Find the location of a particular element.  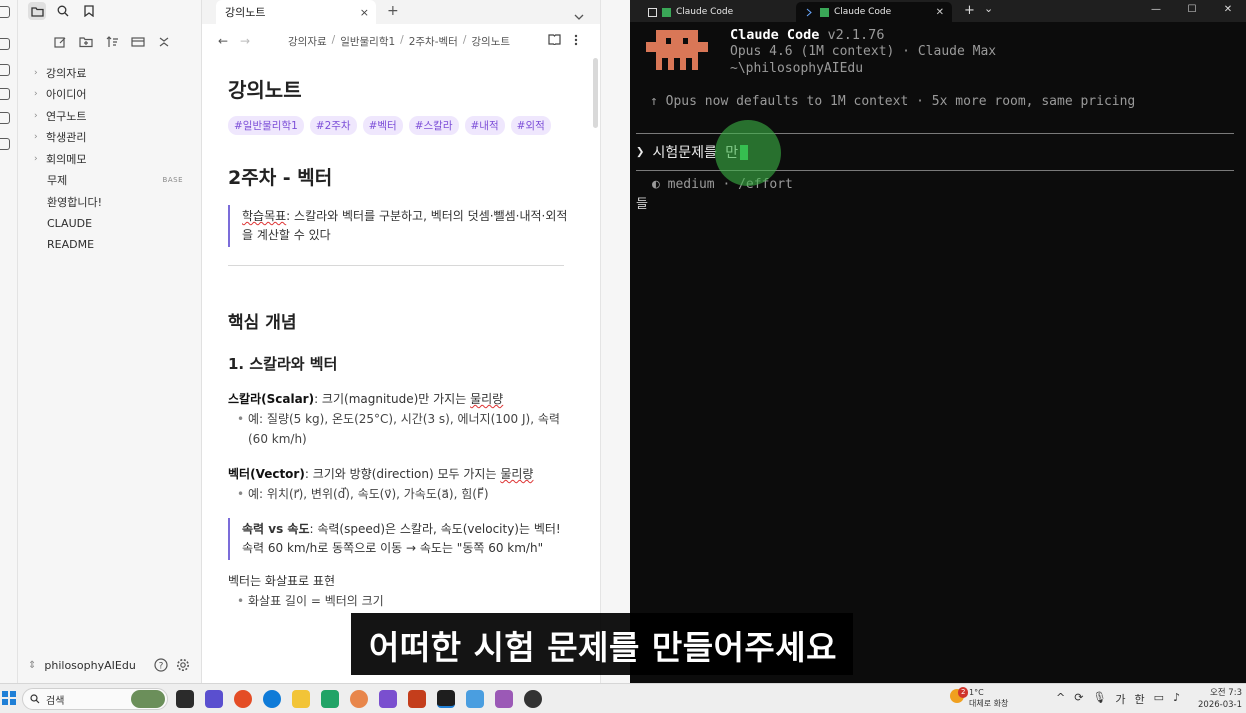

terminal-tab: Claude Code is located at coordinates (718, 12).